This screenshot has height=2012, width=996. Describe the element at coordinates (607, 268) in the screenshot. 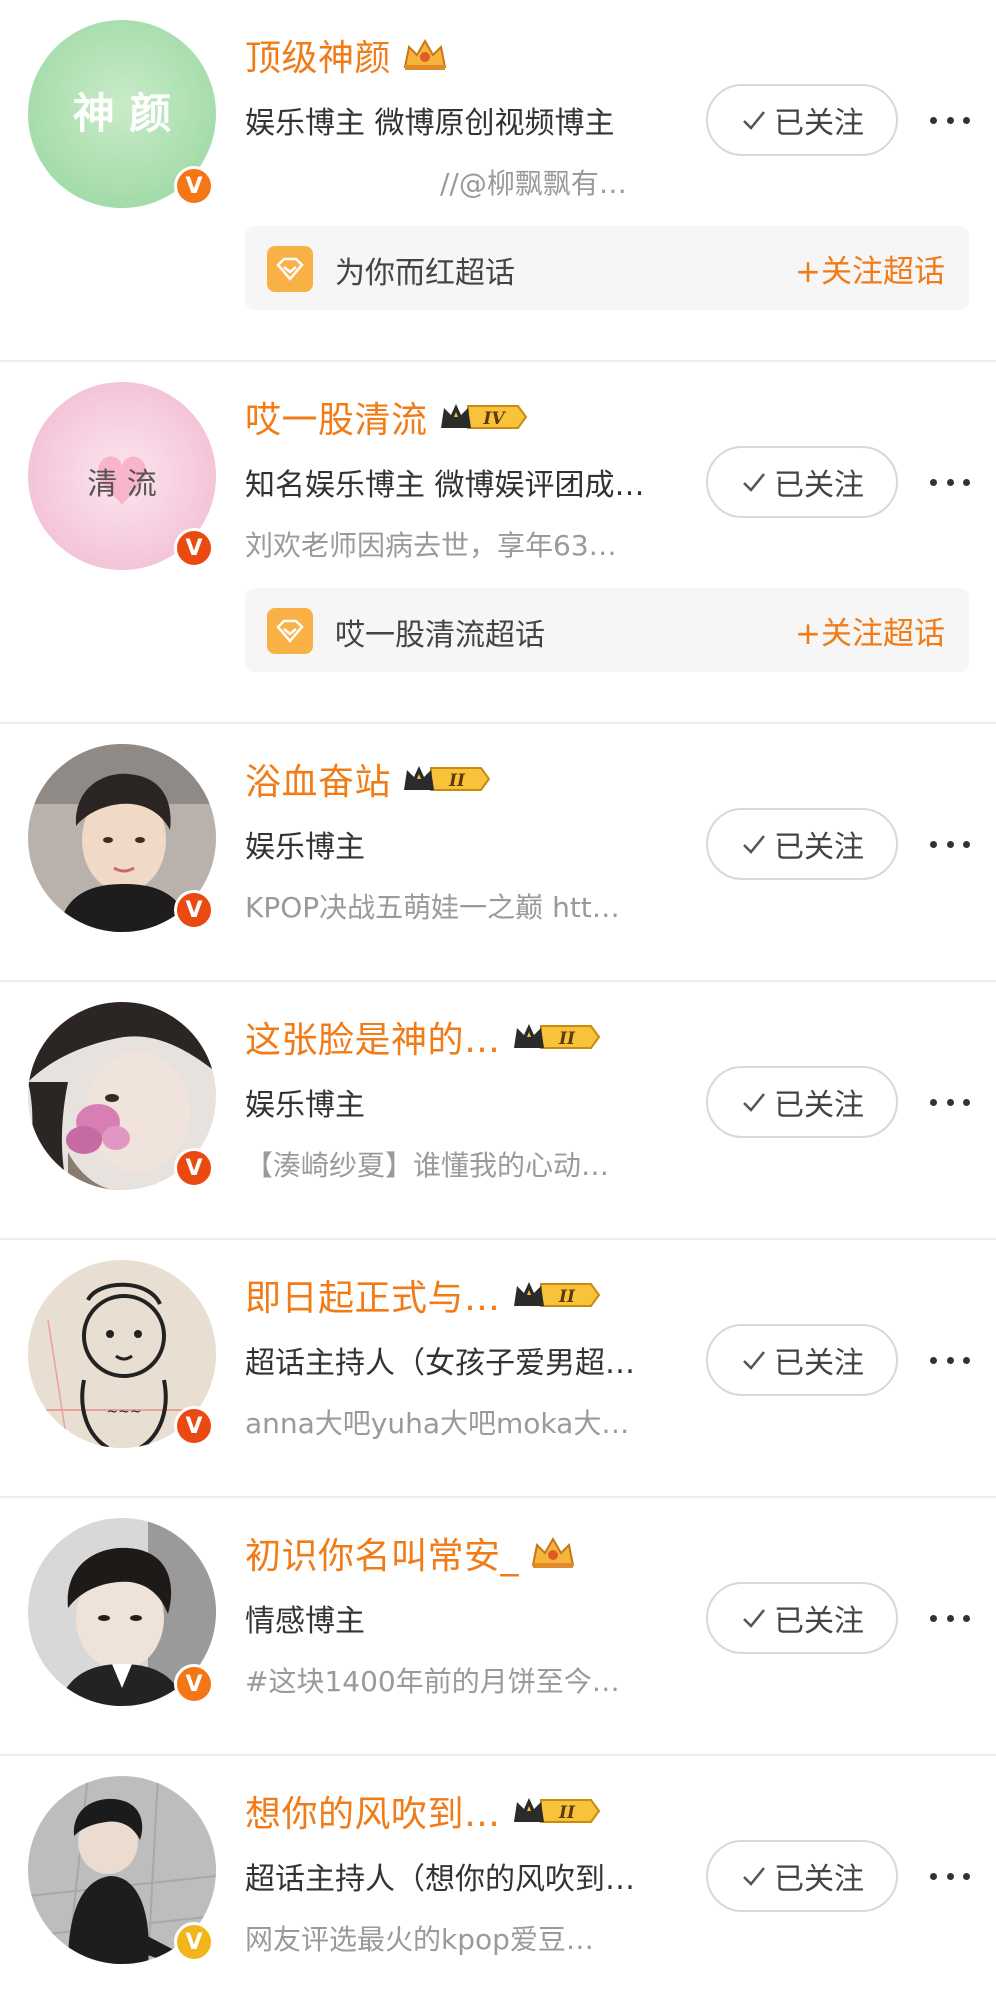

I see `super-topic-card: 为你而红超话 +关注超话` at that location.